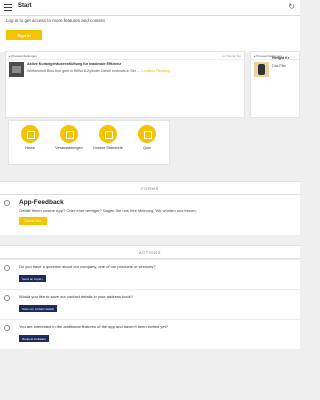 The width and height of the screenshot is (320, 400). I want to click on tile-quiz: Quiz, so click(147, 138).